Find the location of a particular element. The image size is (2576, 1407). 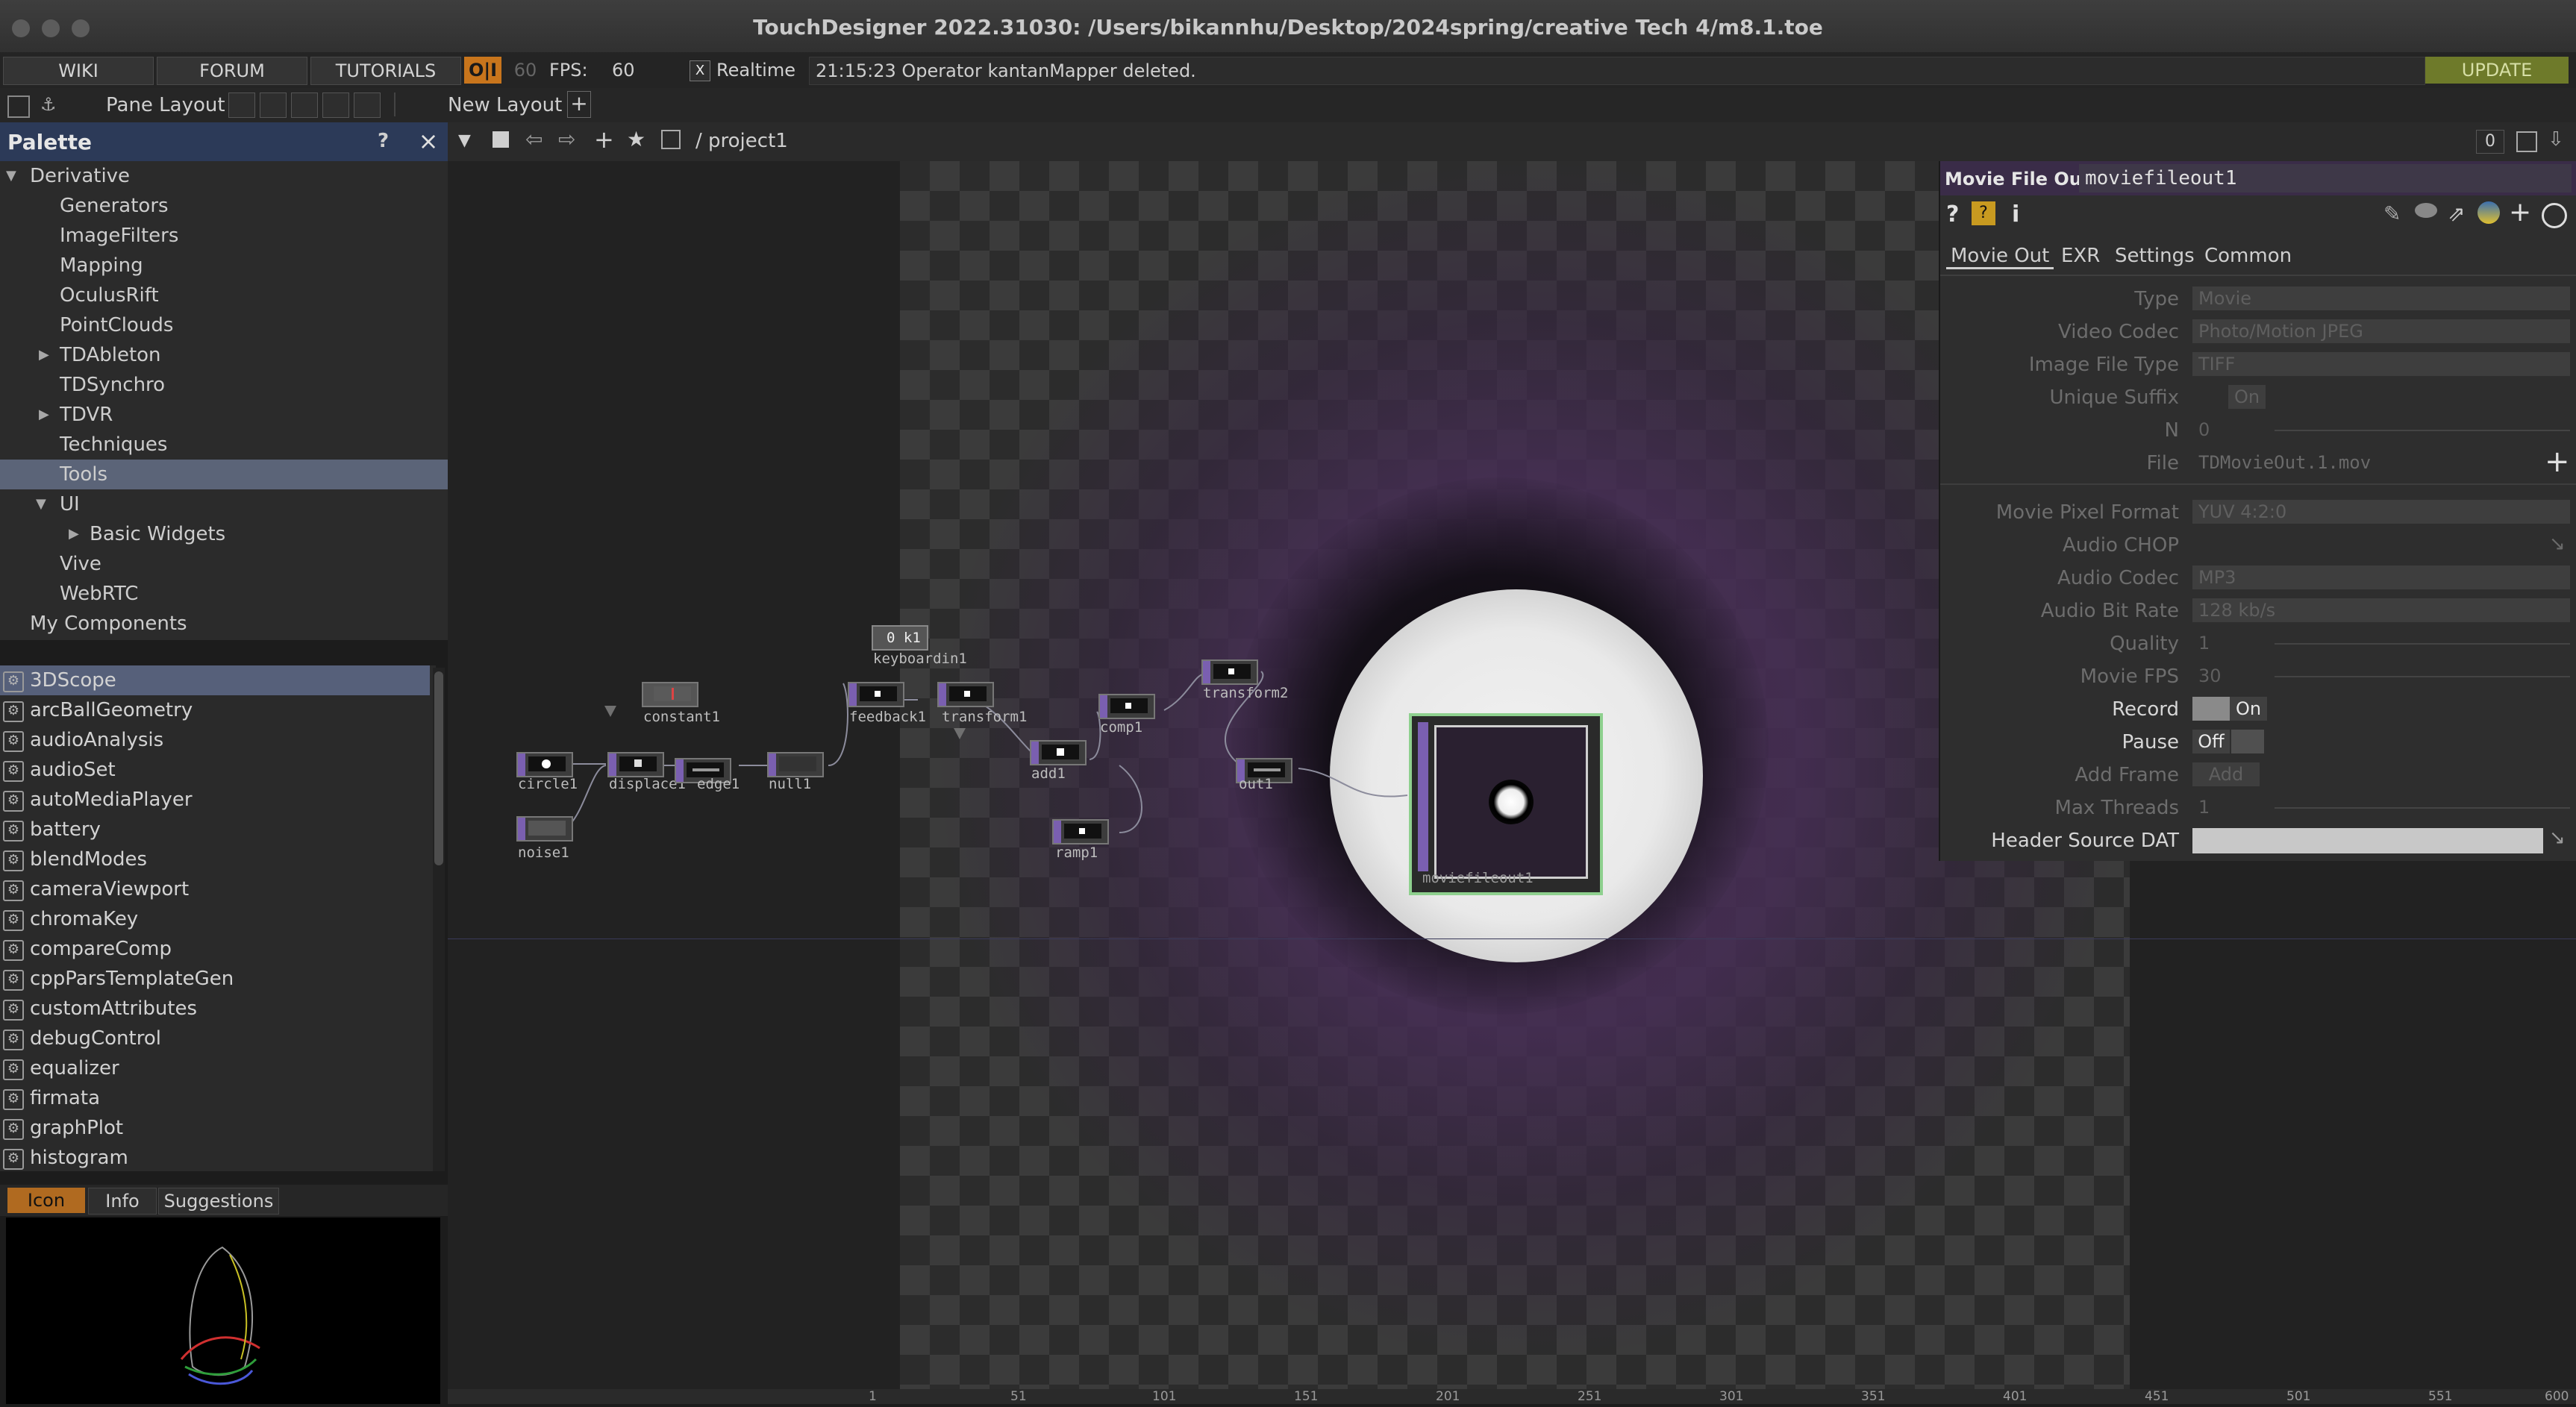

list-item: ⚙ chromaKey is located at coordinates (215, 919).